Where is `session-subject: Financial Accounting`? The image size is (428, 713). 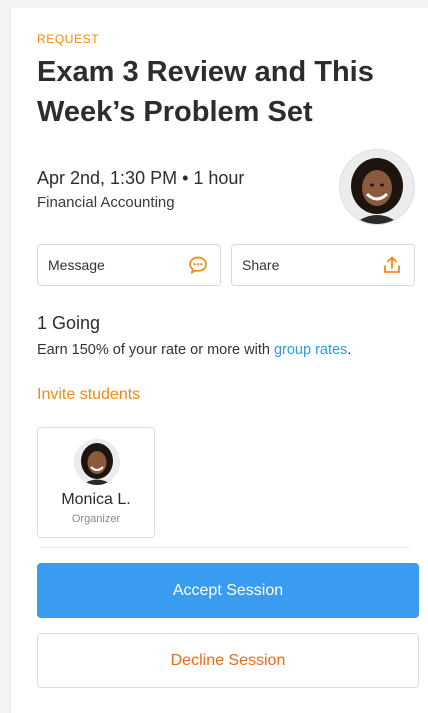 session-subject: Financial Accounting is located at coordinates (106, 202).